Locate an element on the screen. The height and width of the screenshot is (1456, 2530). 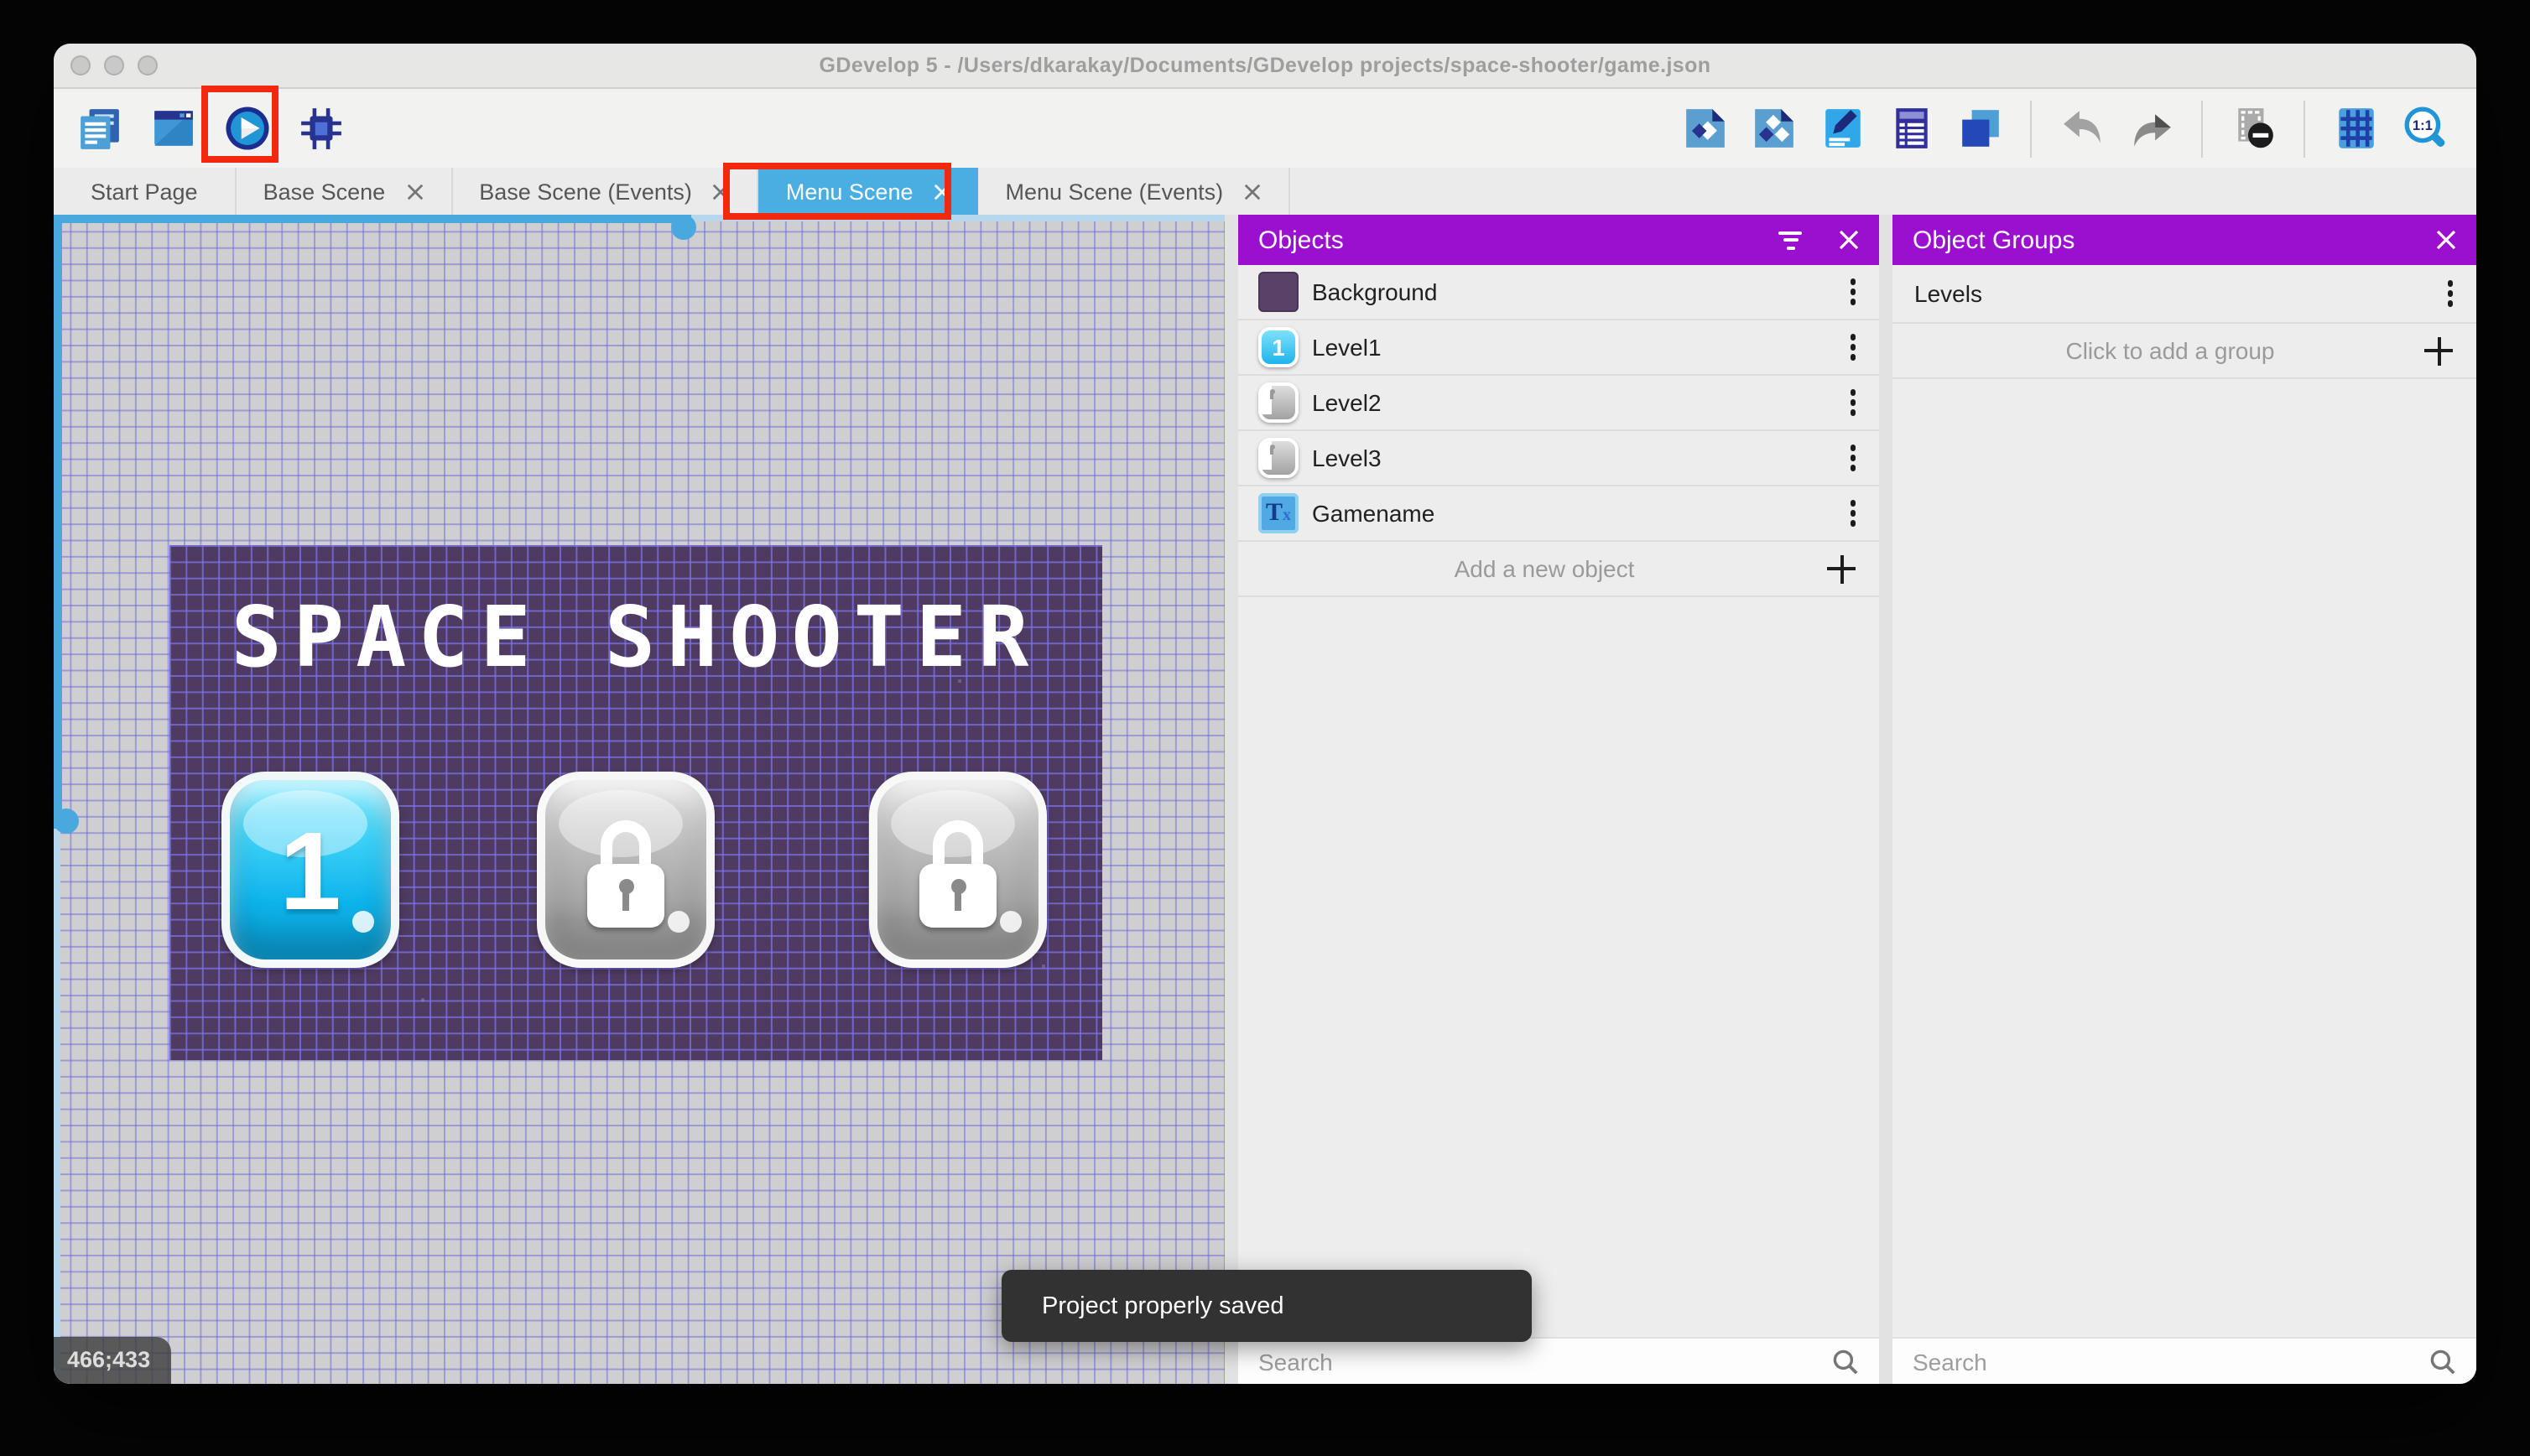
level2-locked-button-sprite is located at coordinates (626, 870).